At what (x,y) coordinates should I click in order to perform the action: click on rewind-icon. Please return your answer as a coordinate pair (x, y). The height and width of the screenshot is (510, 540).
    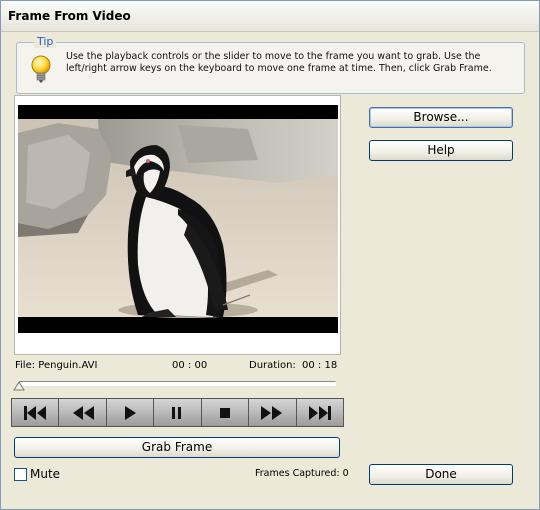
    Looking at the image, I should click on (83, 412).